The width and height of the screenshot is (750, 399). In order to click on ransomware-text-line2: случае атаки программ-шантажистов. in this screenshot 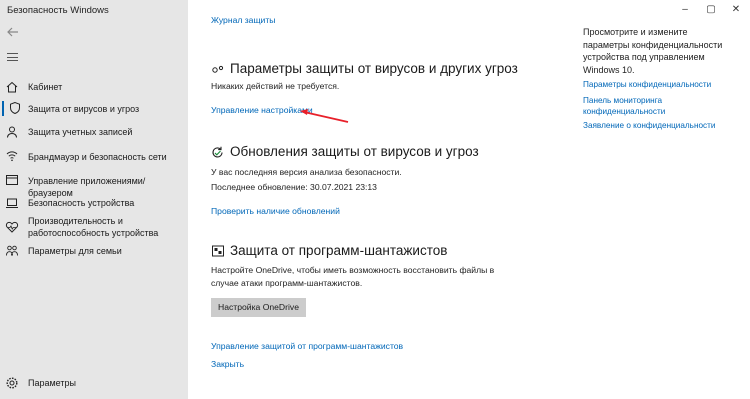, I will do `click(287, 283)`.